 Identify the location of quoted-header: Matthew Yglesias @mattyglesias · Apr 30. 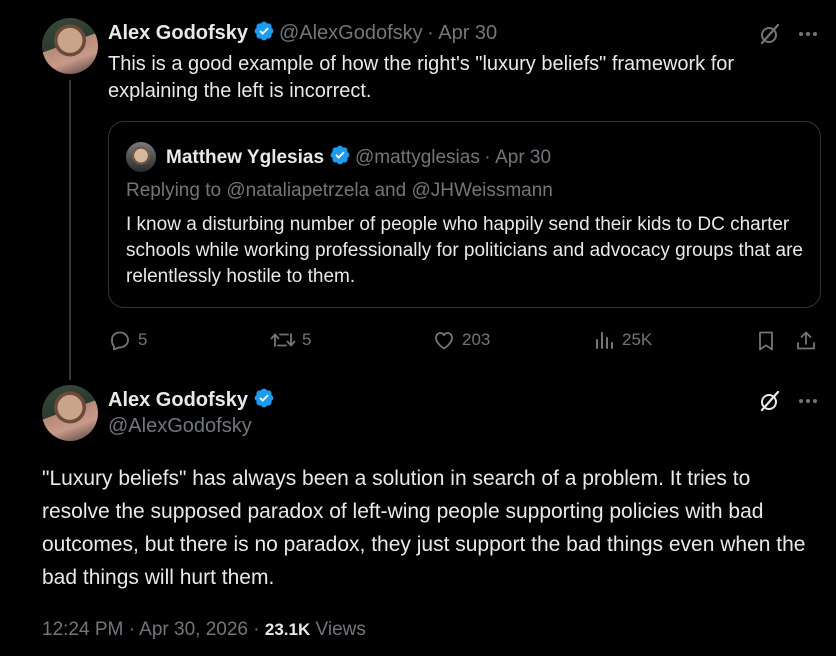
(358, 156).